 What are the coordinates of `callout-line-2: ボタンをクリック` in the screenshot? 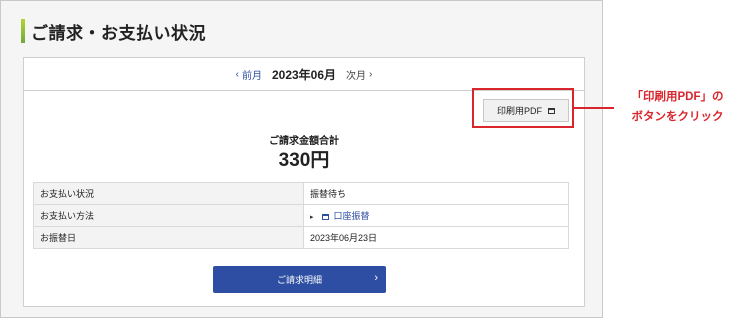 It's located at (677, 117).